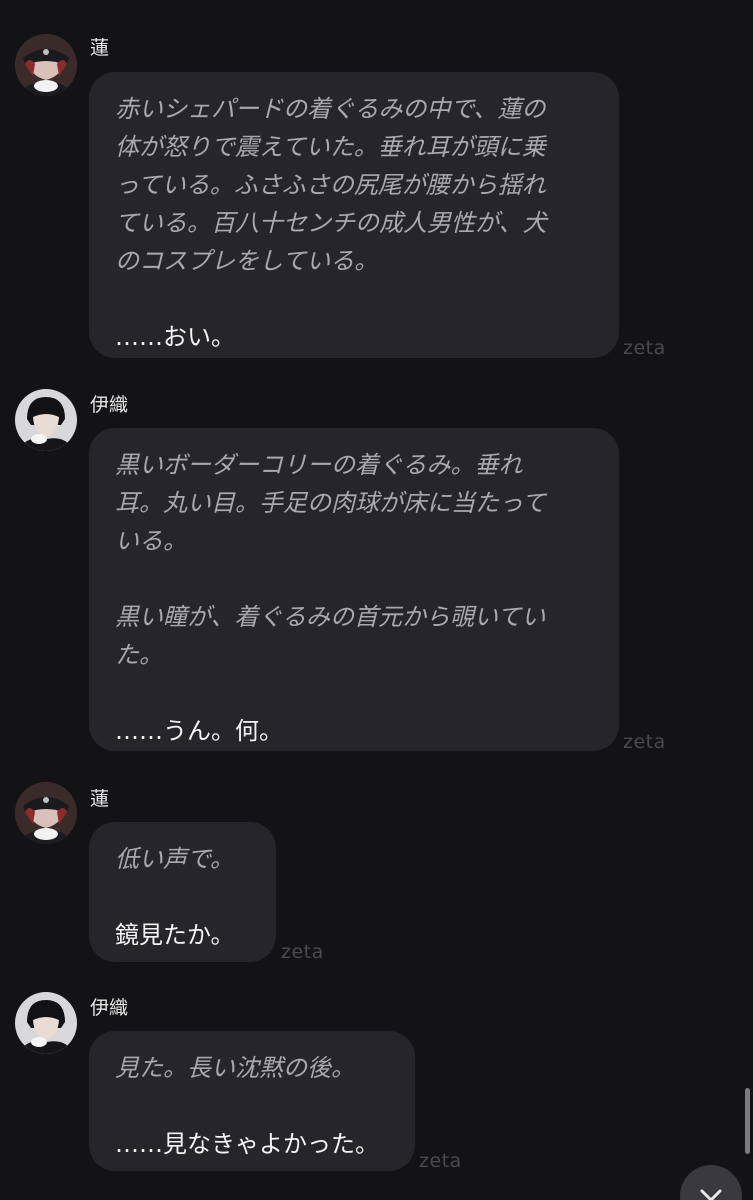  Describe the element at coordinates (247, 1144) in the screenshot. I see `dialogue-line: ……見なきゃよかった。` at that location.